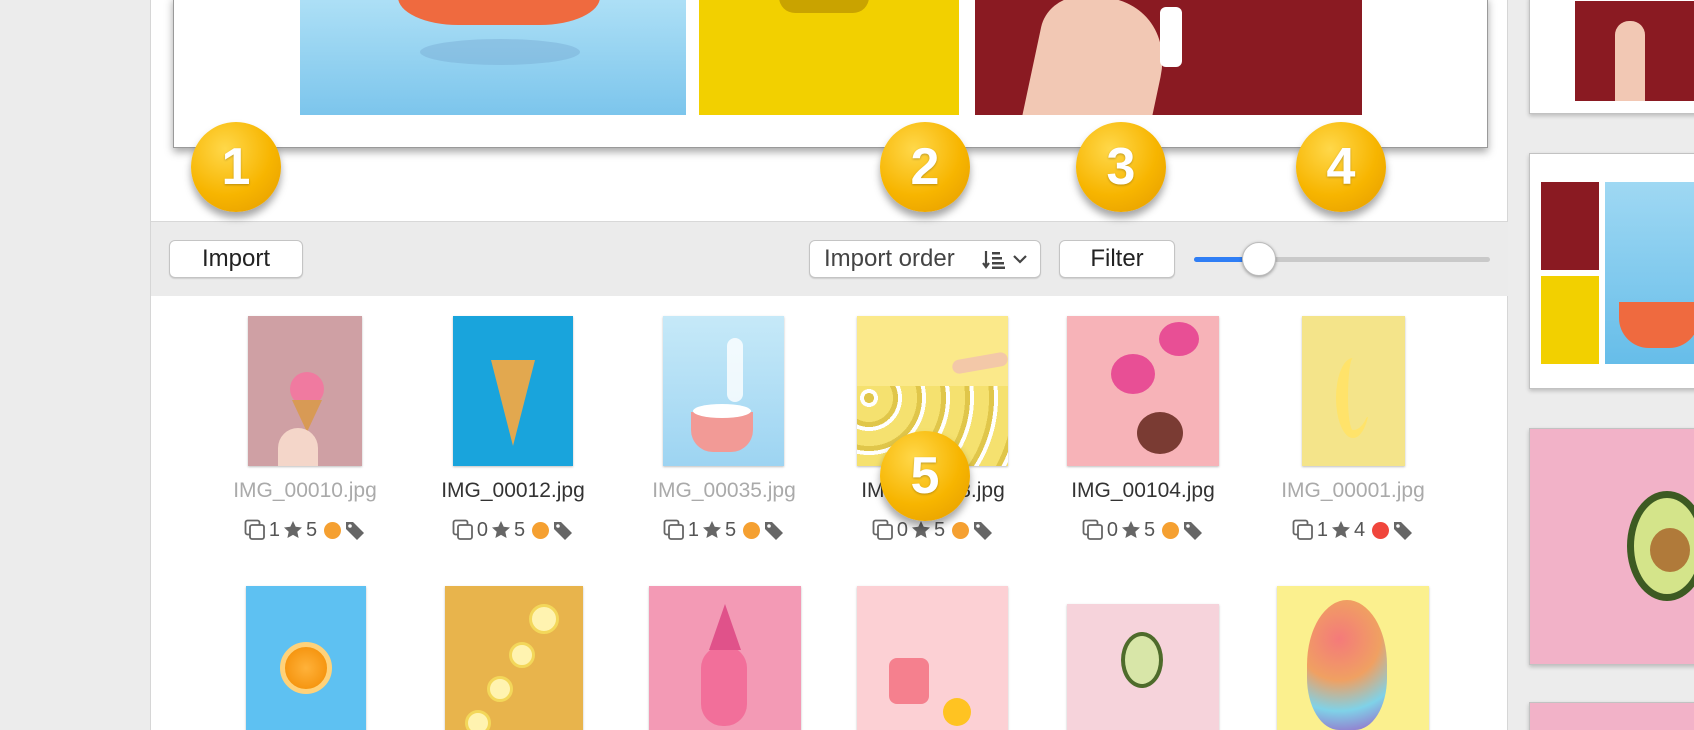 The height and width of the screenshot is (730, 1694). Describe the element at coordinates (1353, 530) in the screenshot. I see `photo-metadata: 14` at that location.